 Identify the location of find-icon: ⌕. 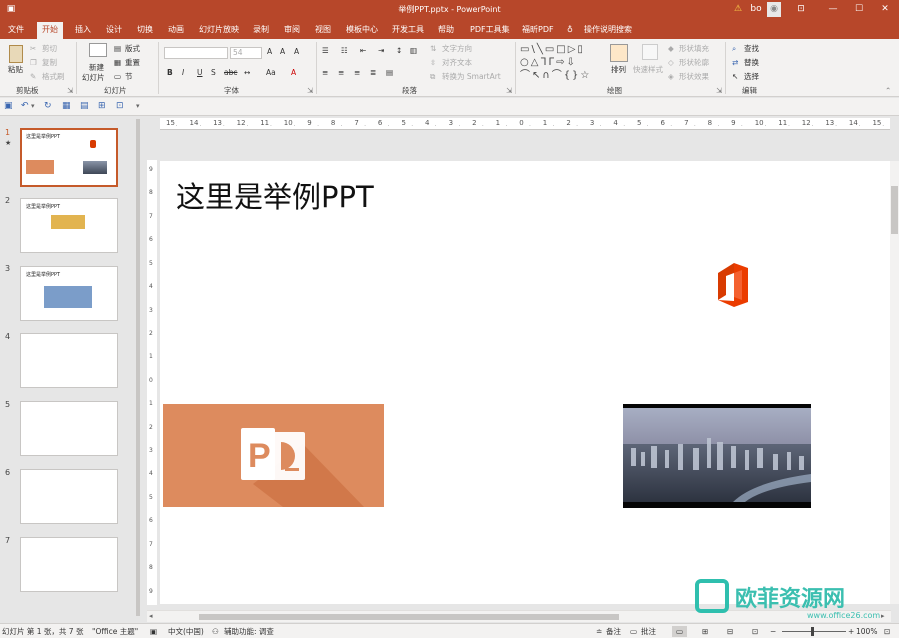
(734, 49).